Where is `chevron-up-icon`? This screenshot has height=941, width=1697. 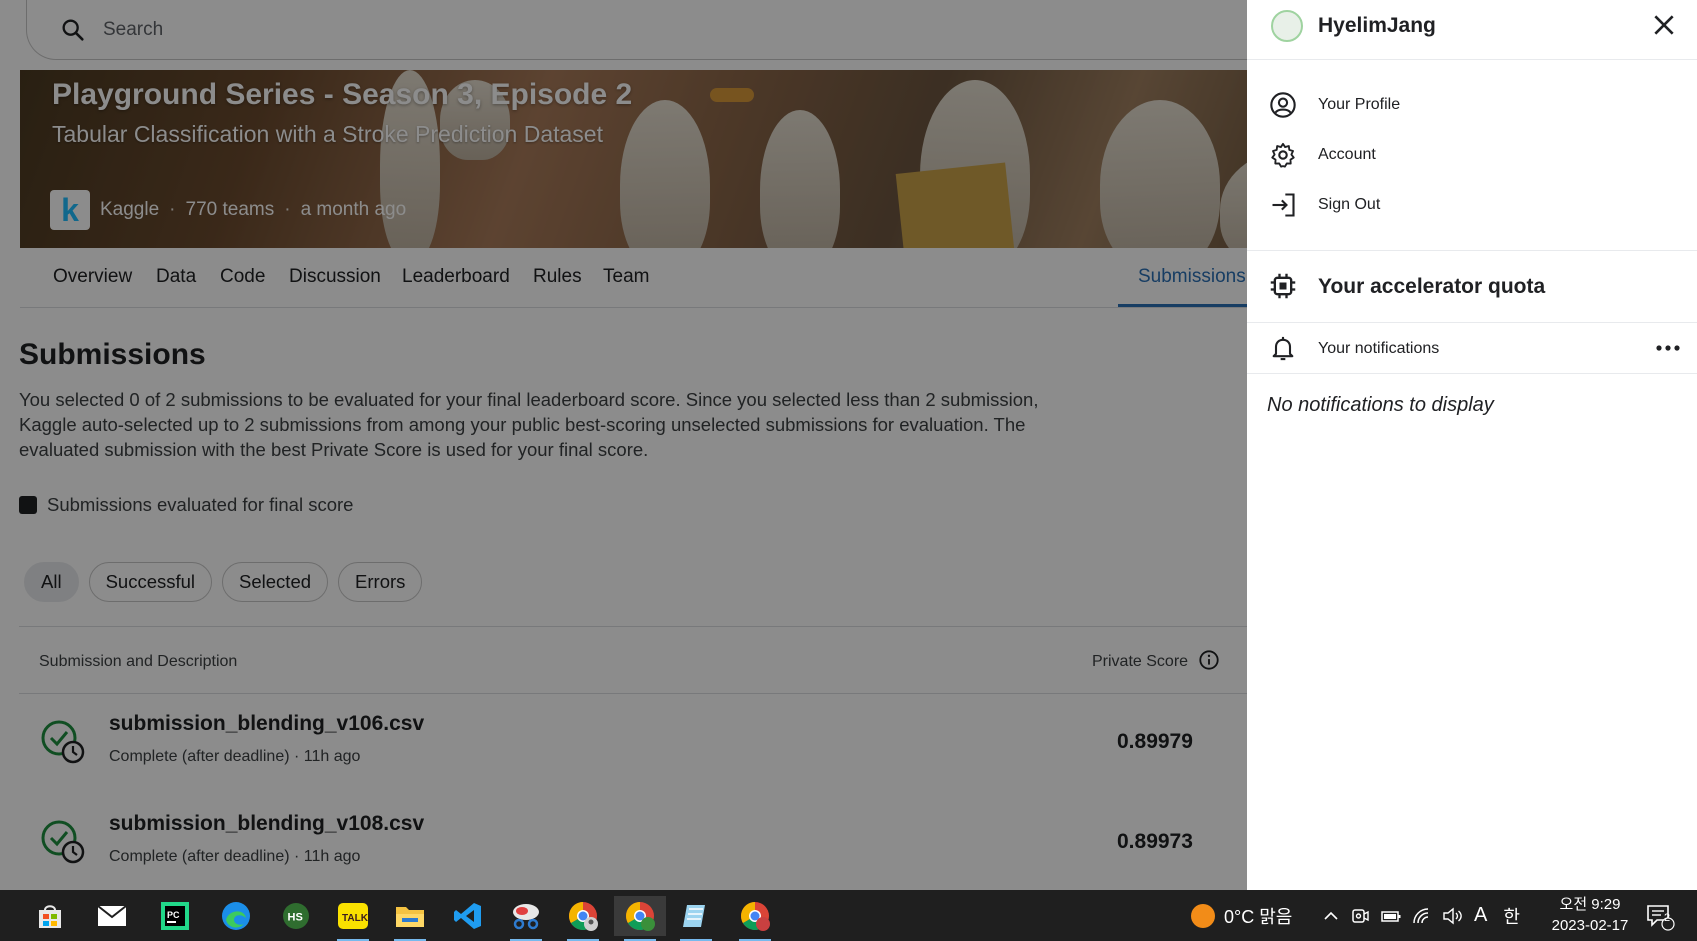 chevron-up-icon is located at coordinates (1331, 916).